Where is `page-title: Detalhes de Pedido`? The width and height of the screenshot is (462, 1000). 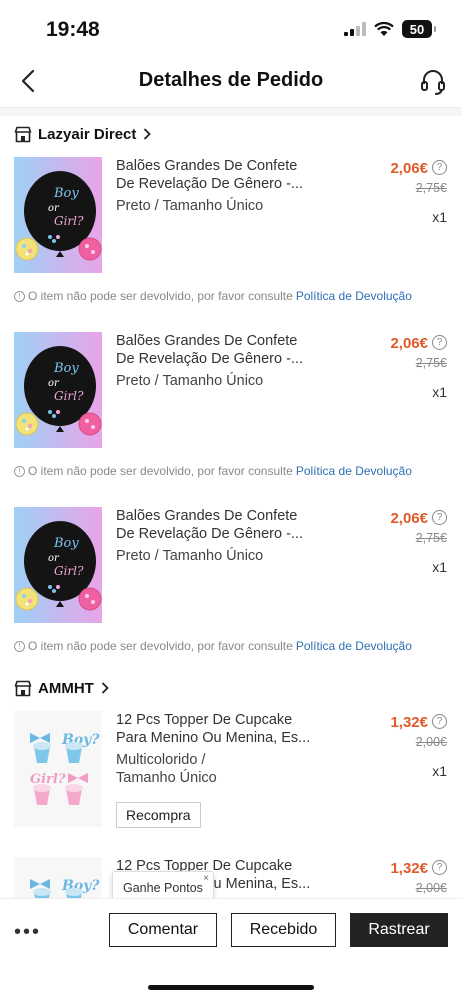
page-title: Detalhes de Pedido is located at coordinates (231, 80).